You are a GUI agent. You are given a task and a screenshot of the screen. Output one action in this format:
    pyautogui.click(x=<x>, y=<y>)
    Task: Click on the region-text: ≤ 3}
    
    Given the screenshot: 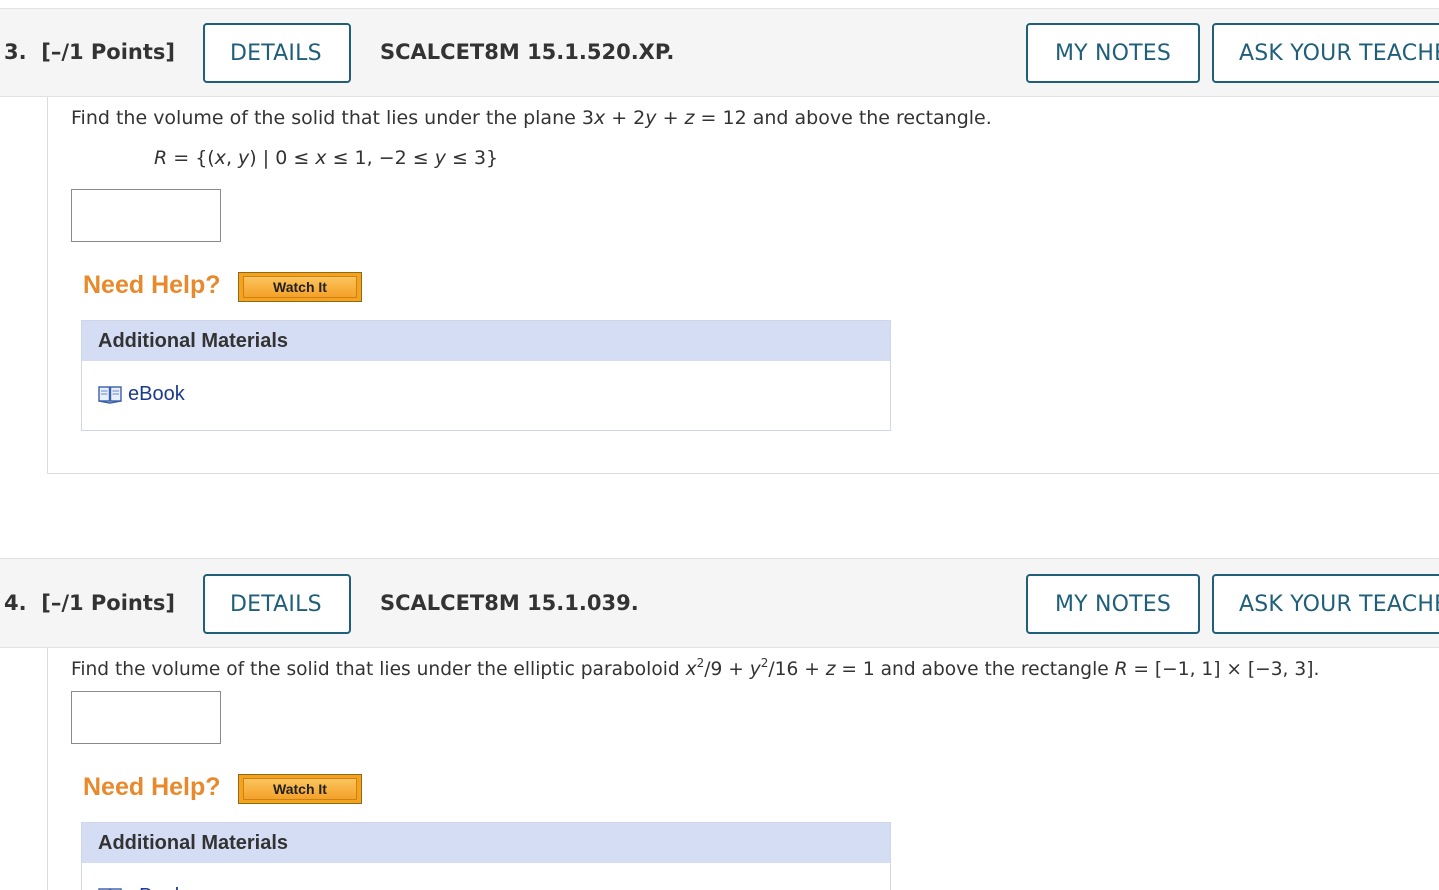 What is the action you would take?
    pyautogui.click(x=472, y=158)
    